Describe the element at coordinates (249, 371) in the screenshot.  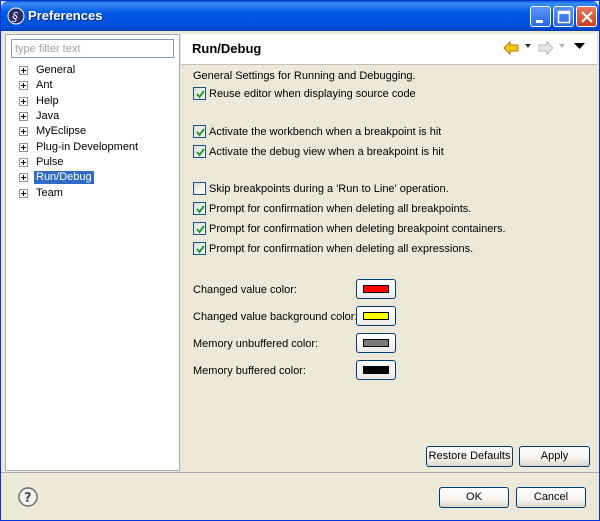
I see `memory-buffered-color-label: Memory buffered color:` at that location.